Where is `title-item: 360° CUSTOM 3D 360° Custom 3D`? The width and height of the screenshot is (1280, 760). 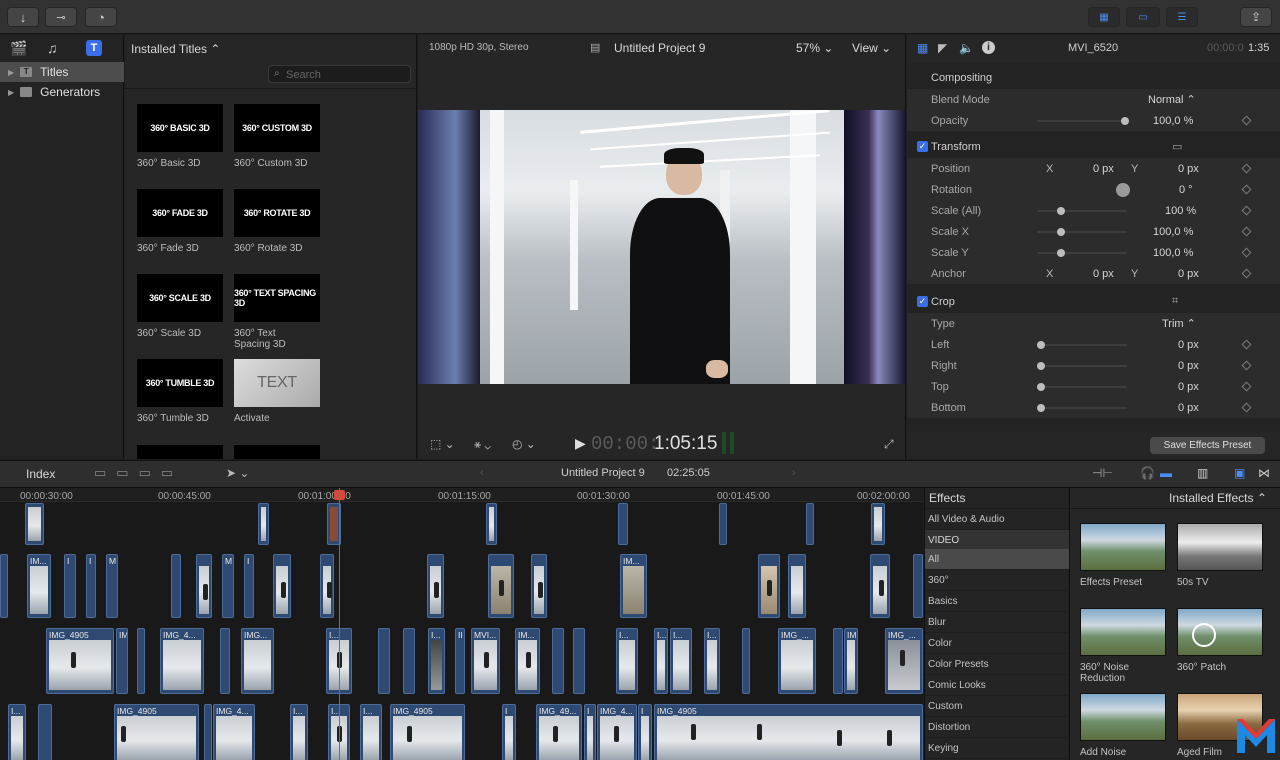
title-item: 360° CUSTOM 3D 360° Custom 3D is located at coordinates (279, 136).